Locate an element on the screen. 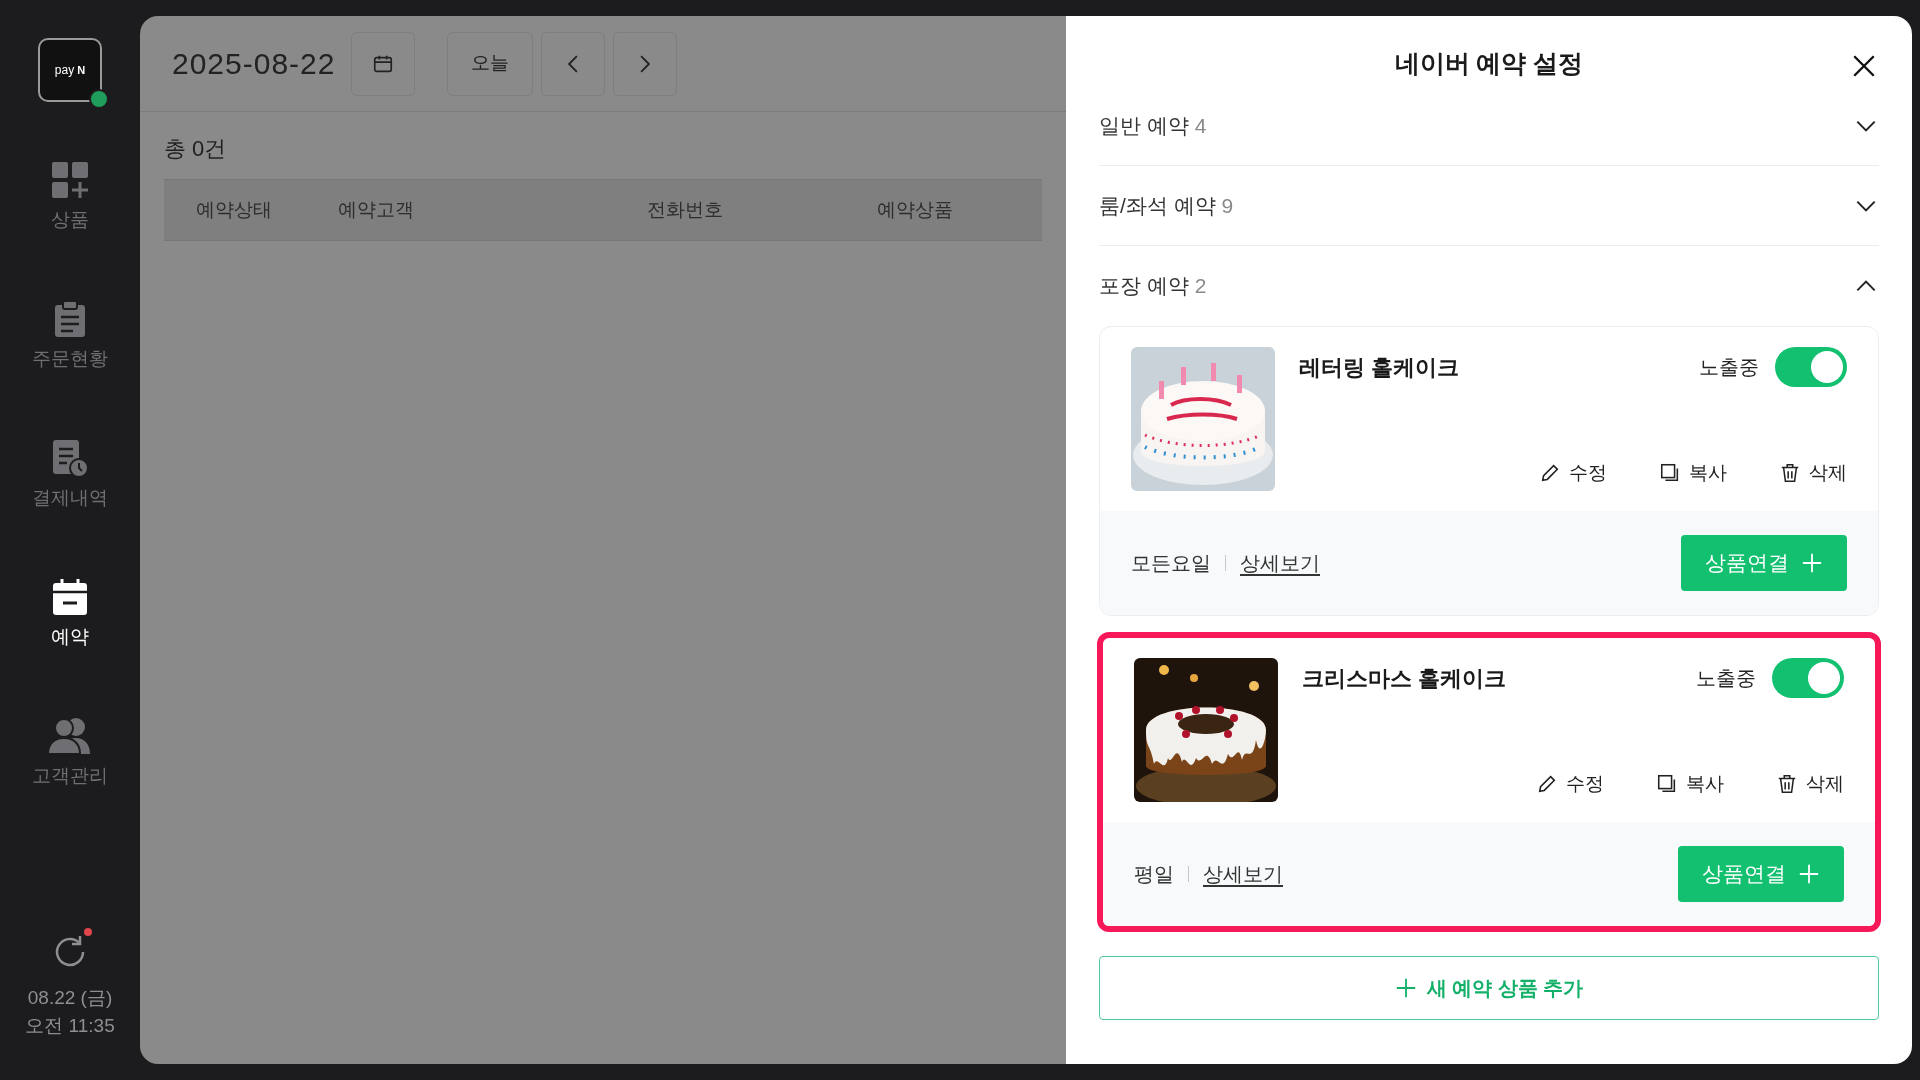 This screenshot has height=1080, width=1920. time-text: 오전 11:35 is located at coordinates (70, 1026).